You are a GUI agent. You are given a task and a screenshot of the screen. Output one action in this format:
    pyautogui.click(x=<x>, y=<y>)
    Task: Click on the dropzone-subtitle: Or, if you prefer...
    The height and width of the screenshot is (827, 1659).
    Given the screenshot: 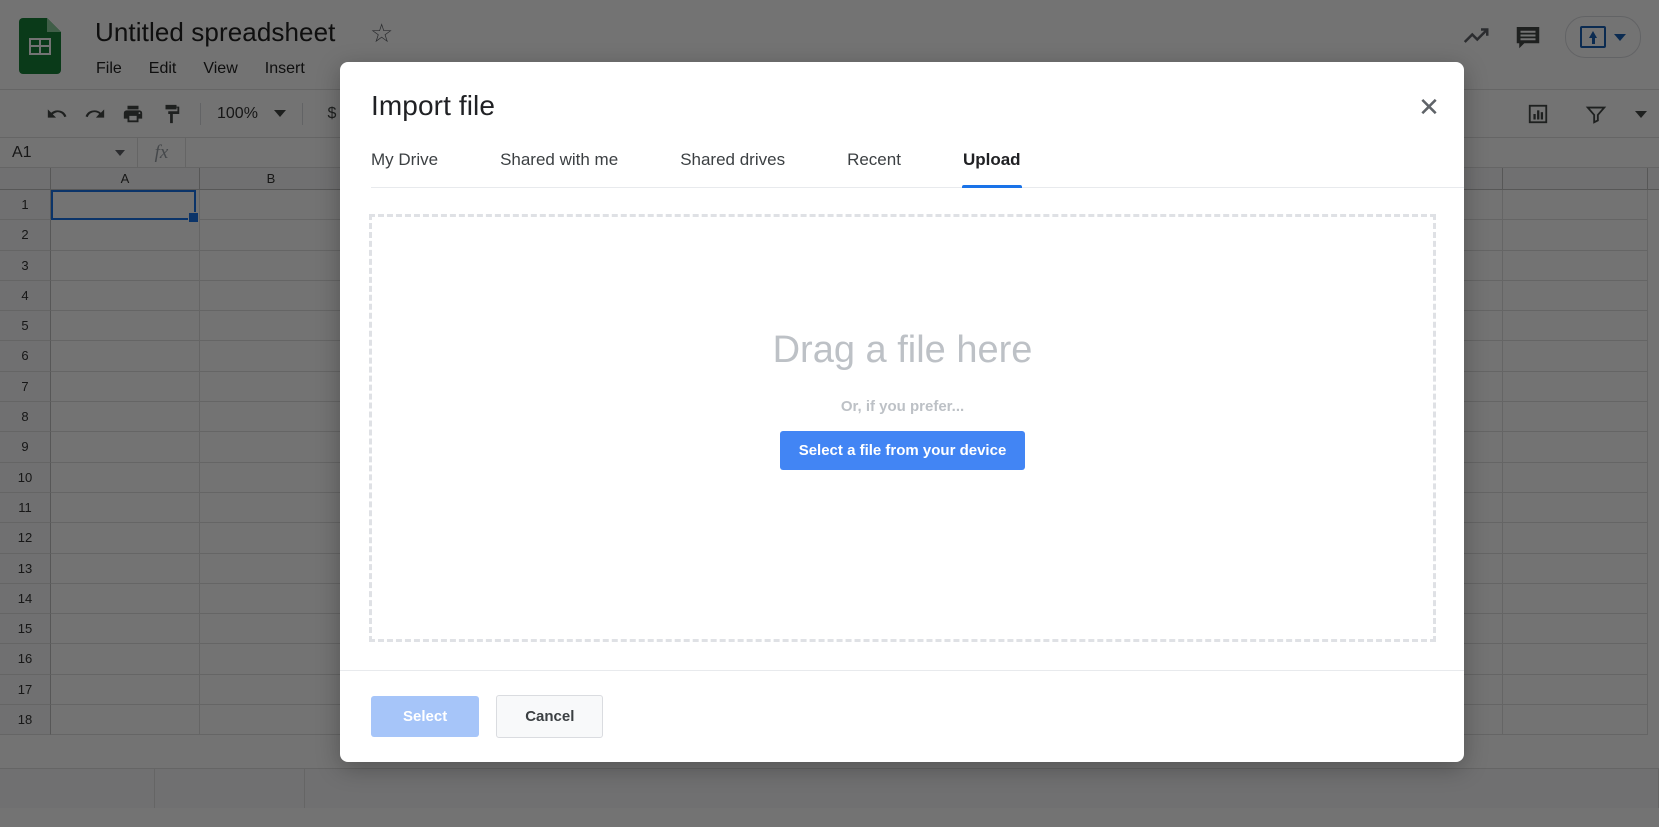 What is the action you would take?
    pyautogui.click(x=902, y=406)
    